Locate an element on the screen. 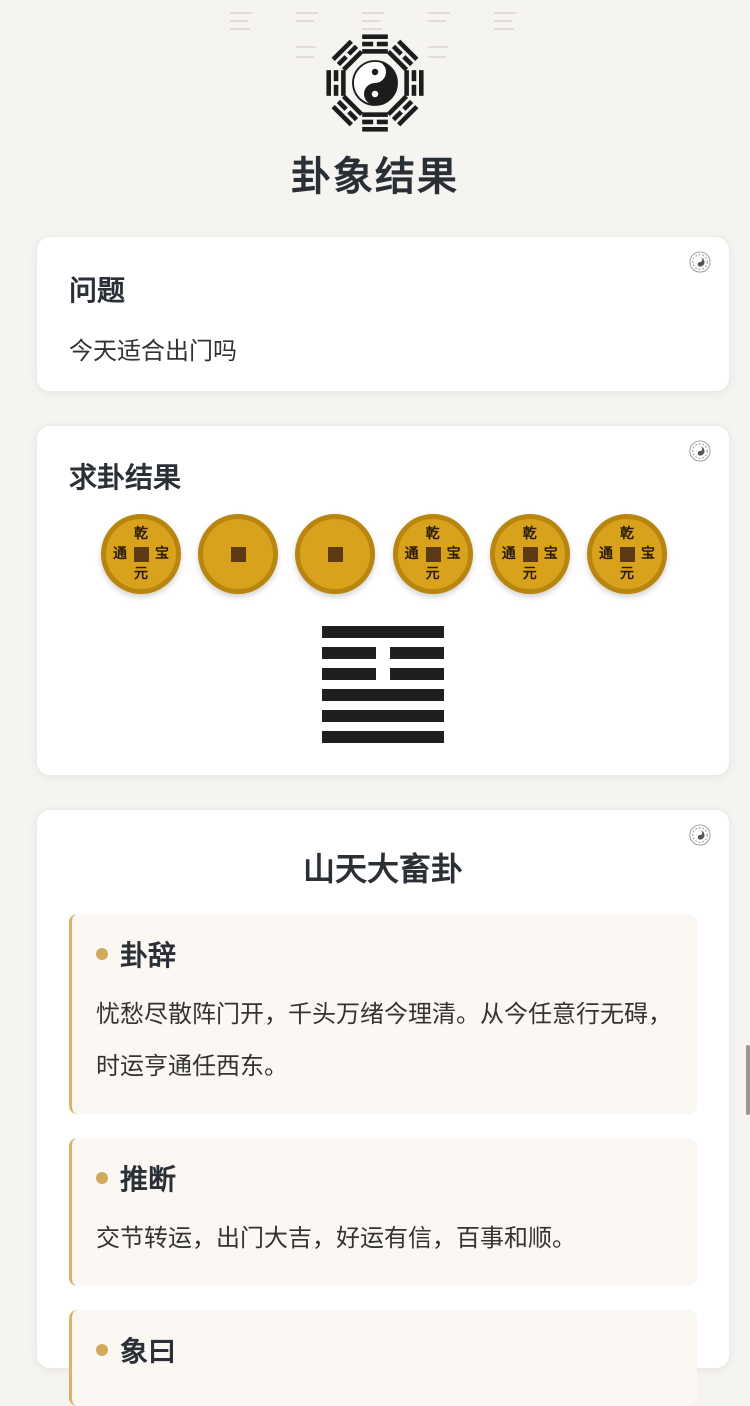  section-heading: 推断 is located at coordinates (148, 1179).